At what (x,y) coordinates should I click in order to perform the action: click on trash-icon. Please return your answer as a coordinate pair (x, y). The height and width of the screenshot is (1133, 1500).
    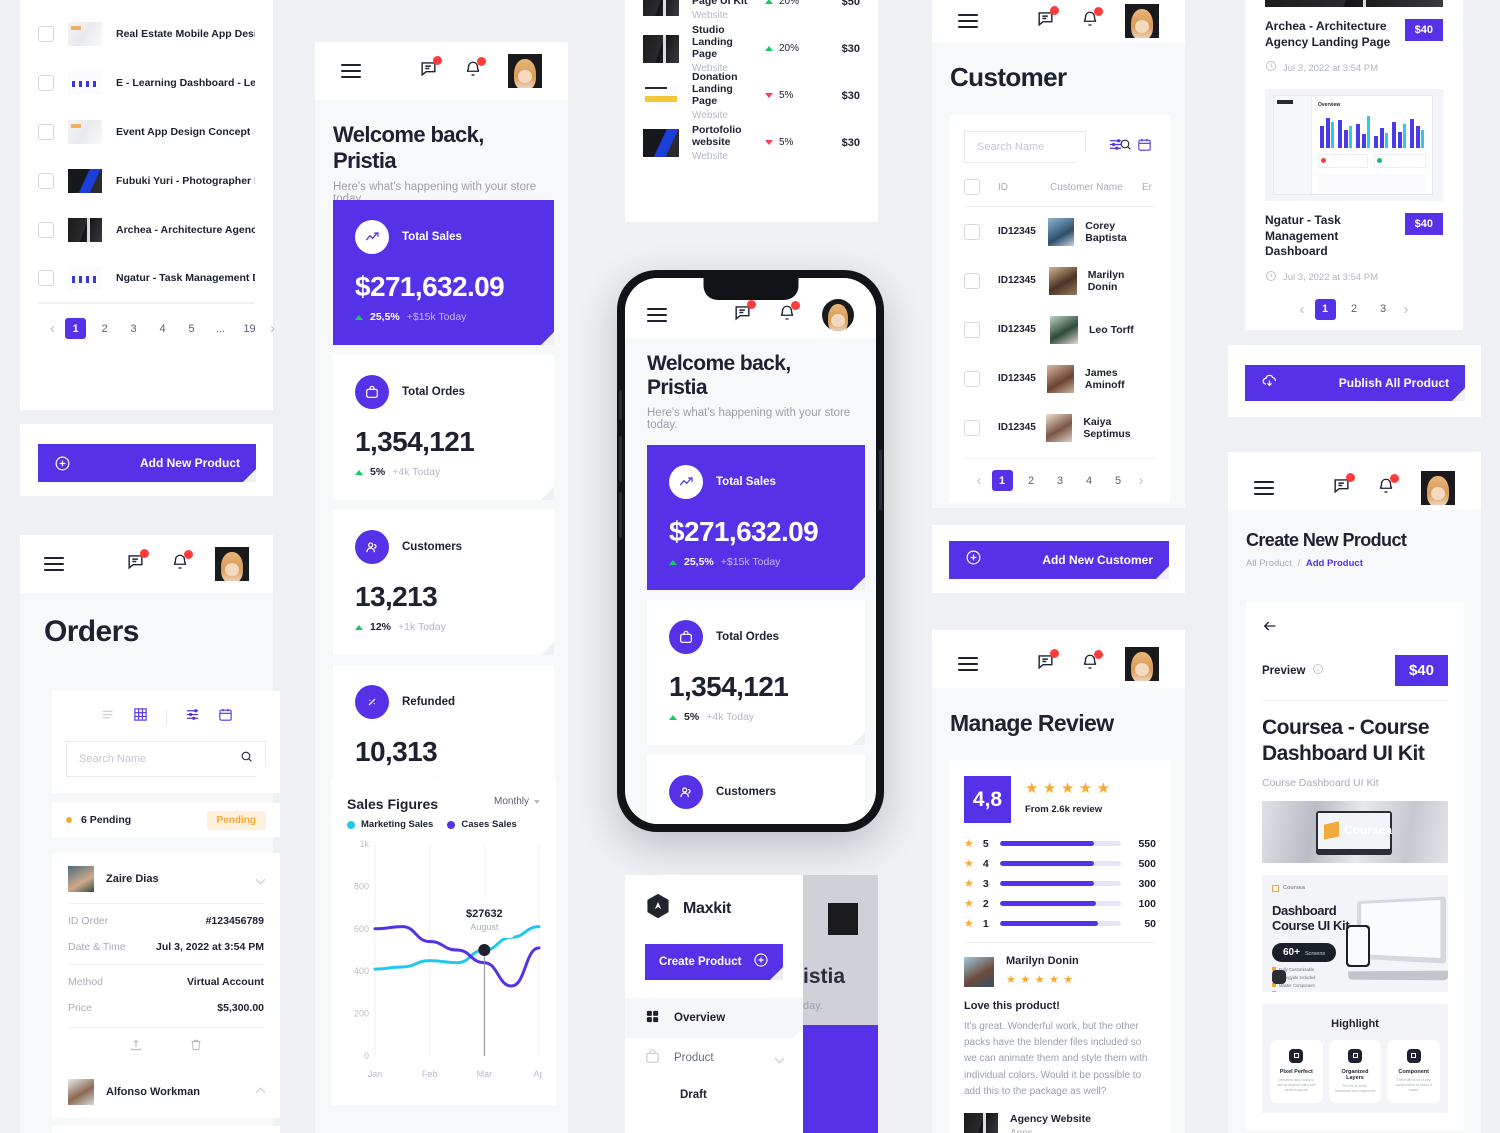
    Looking at the image, I should click on (196, 1047).